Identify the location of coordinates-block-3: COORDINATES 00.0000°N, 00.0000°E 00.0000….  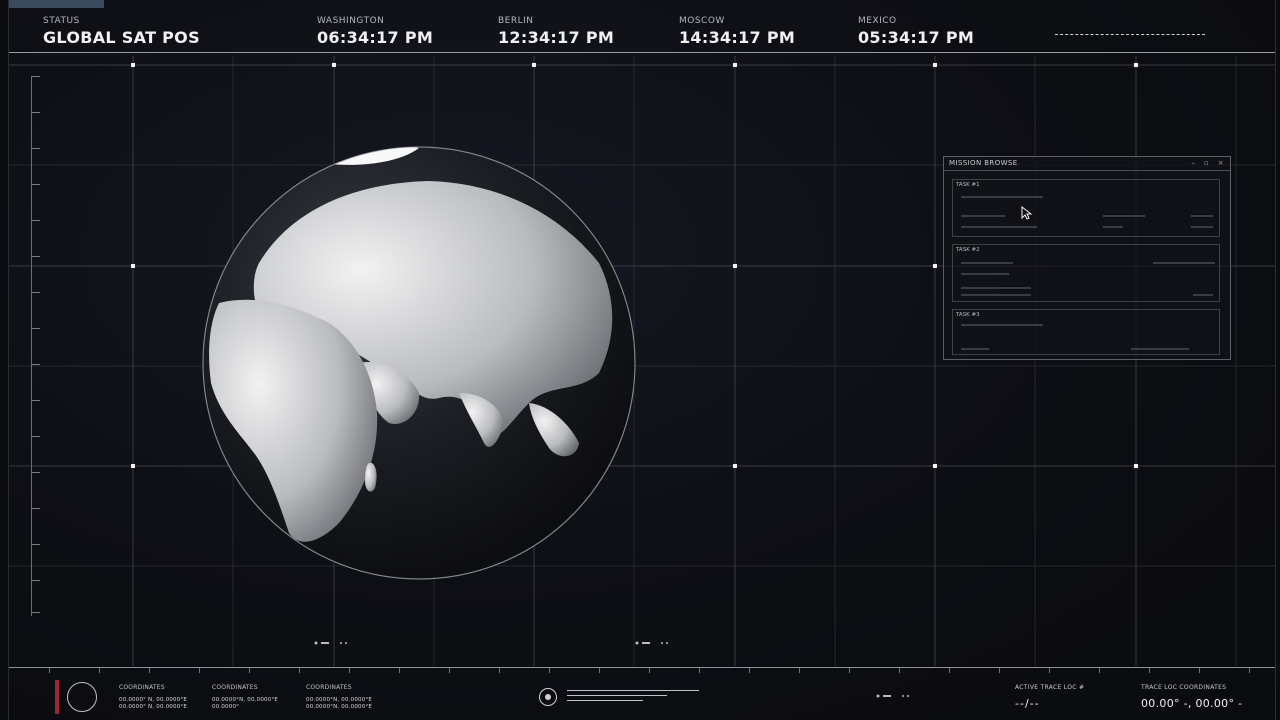
(339, 697).